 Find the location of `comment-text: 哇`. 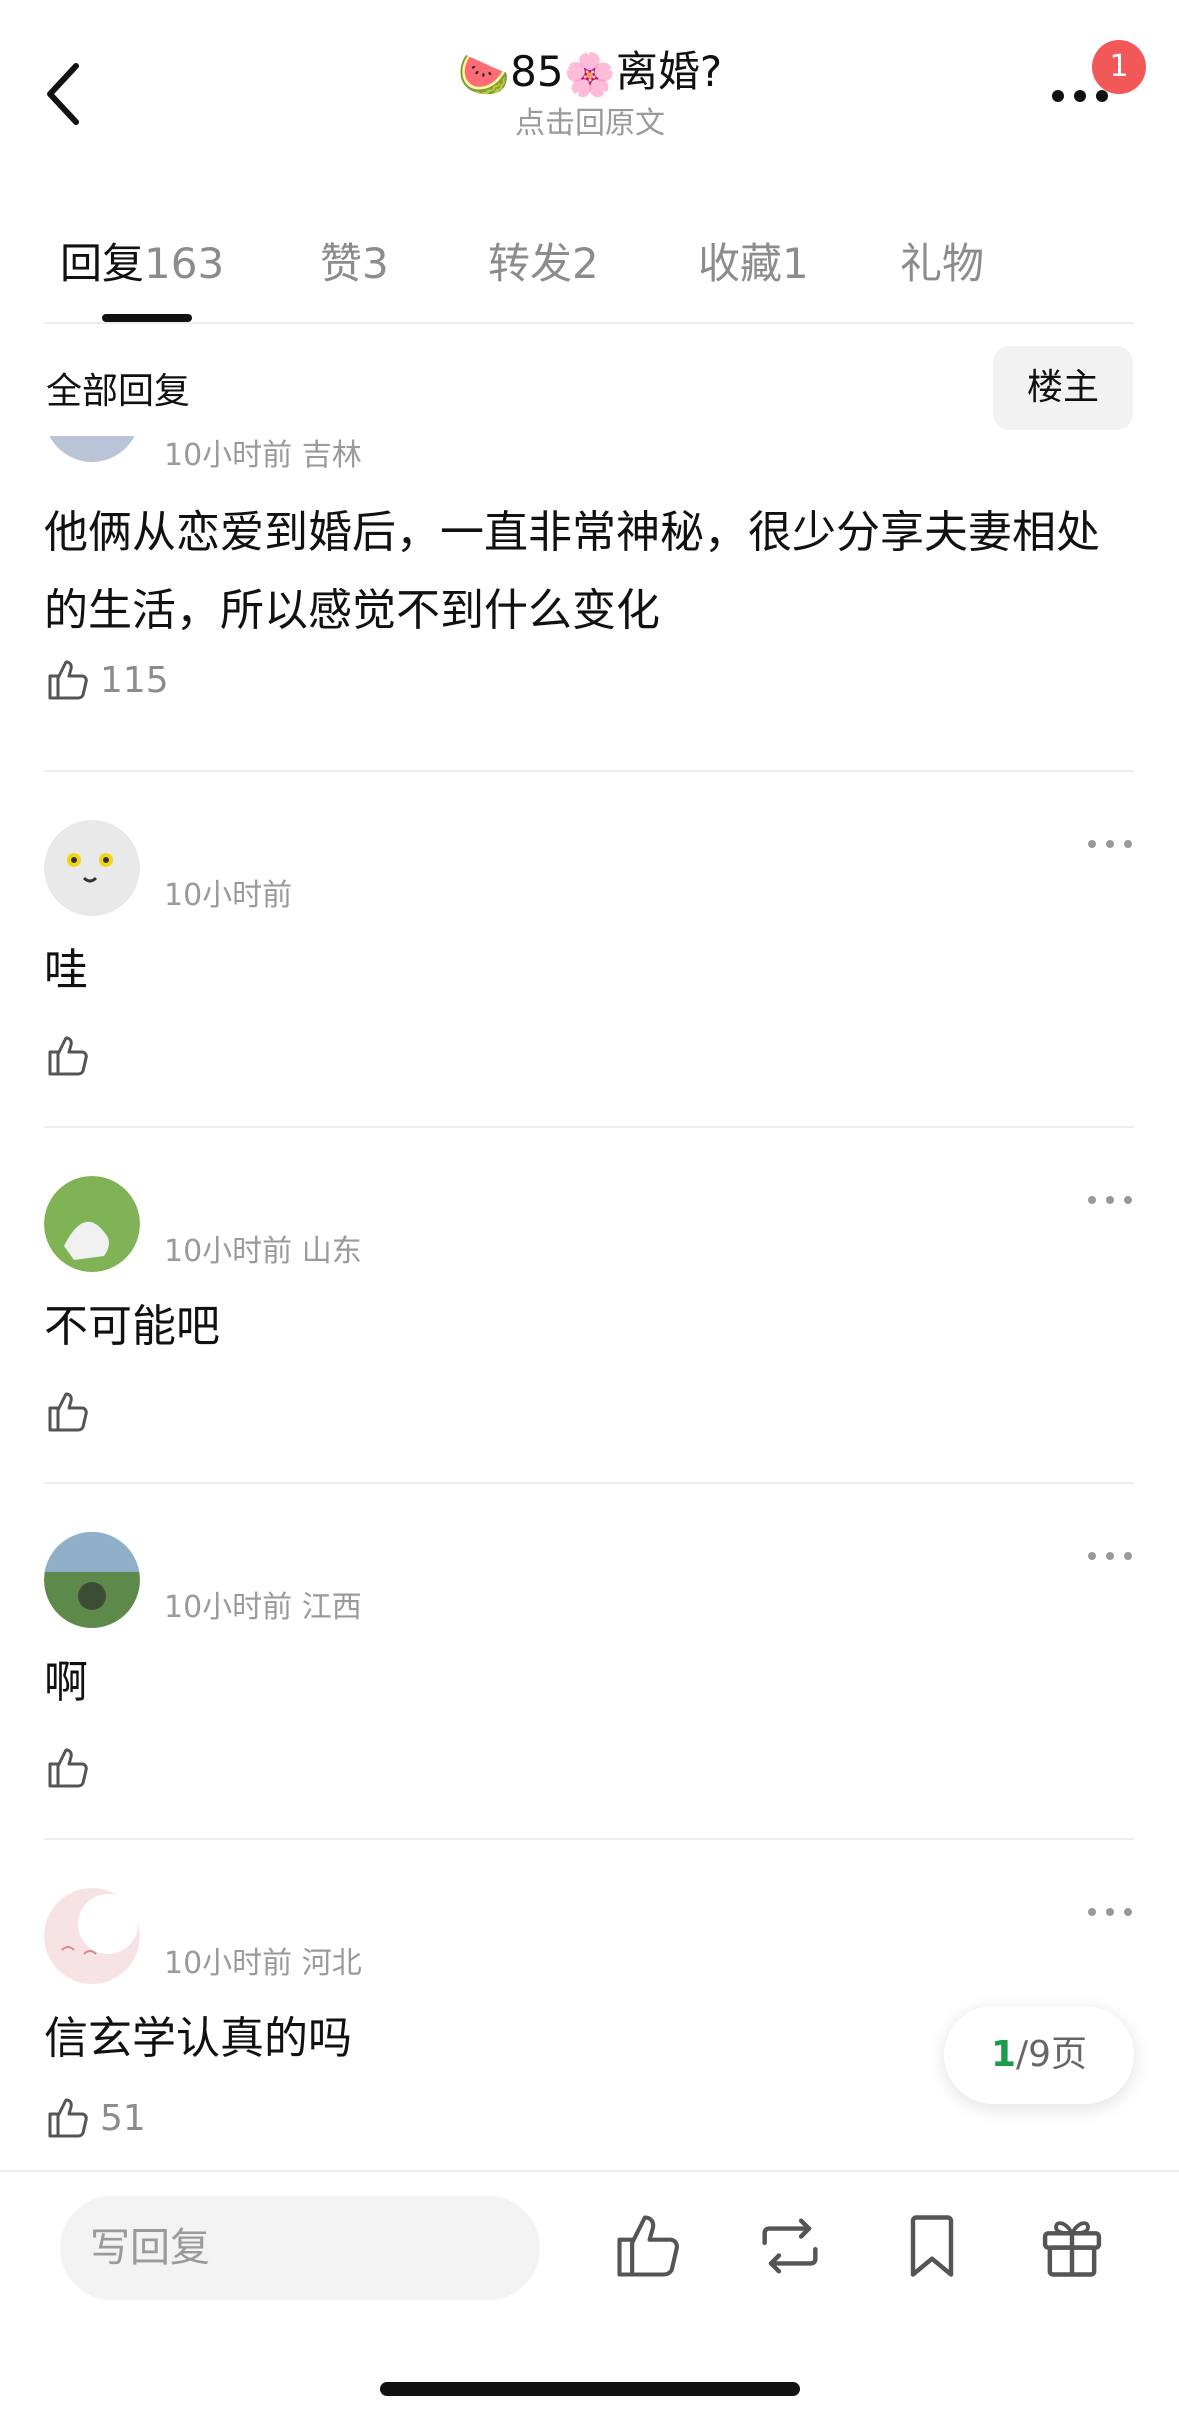

comment-text: 哇 is located at coordinates (66, 970).